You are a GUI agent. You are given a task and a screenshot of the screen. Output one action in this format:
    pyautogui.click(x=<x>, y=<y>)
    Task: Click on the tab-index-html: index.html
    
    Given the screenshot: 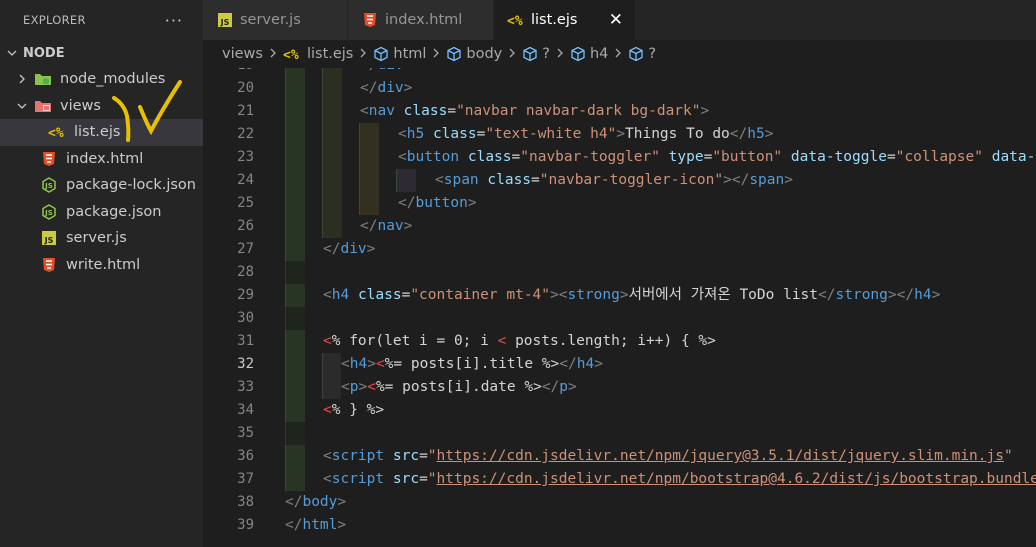 What is the action you would take?
    pyautogui.click(x=421, y=20)
    